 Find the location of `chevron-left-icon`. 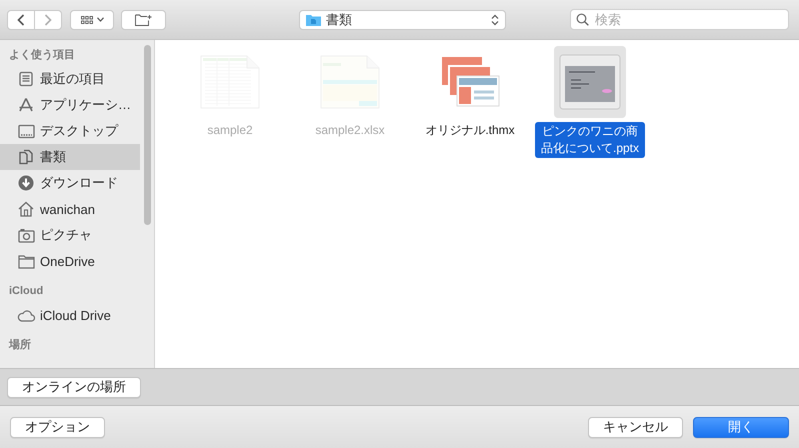

chevron-left-icon is located at coordinates (21, 20).